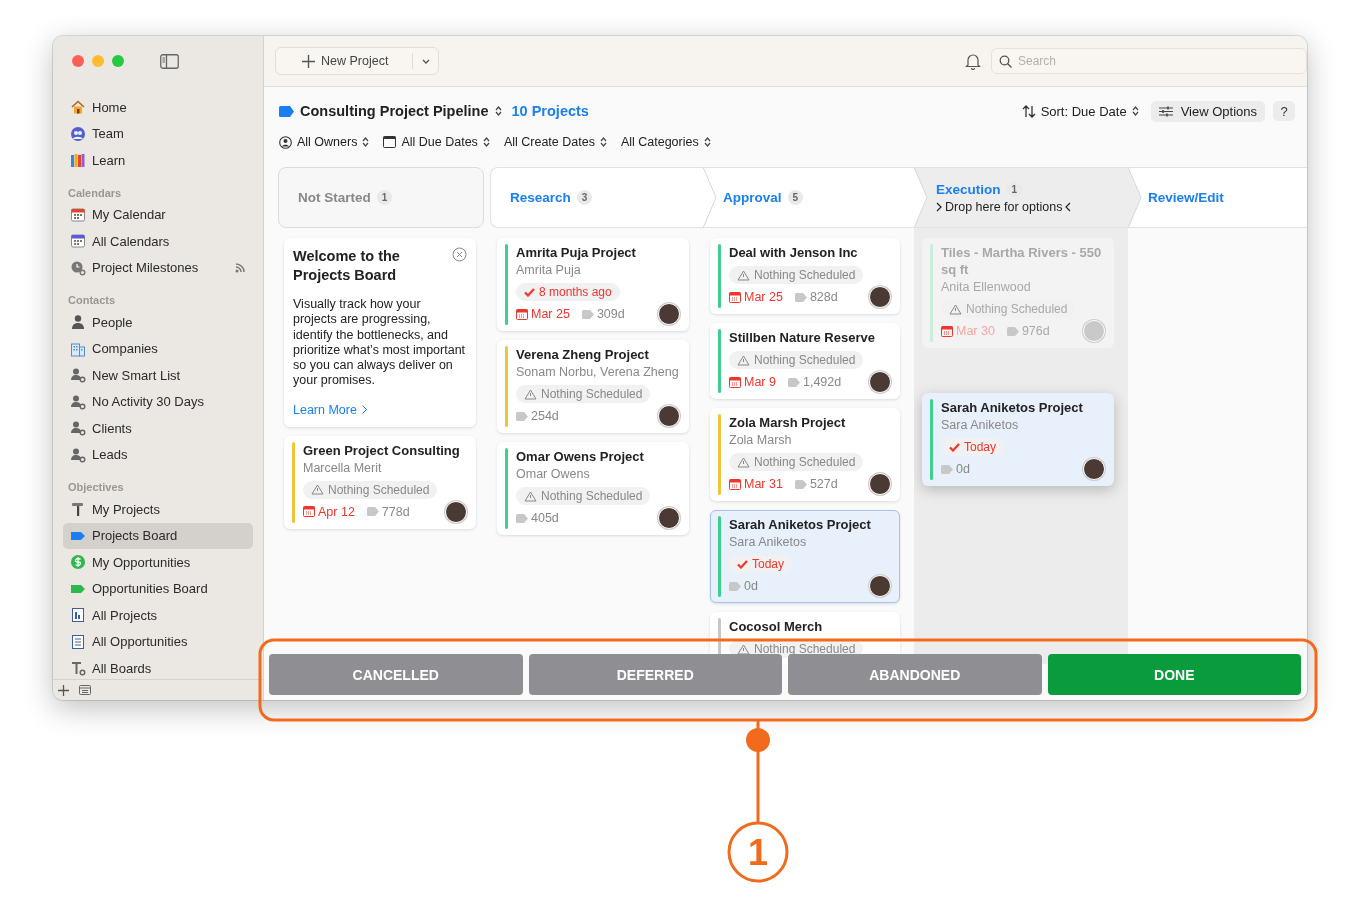 Image resolution: width=1360 pixels, height=914 pixels. Describe the element at coordinates (761, 564) in the screenshot. I see `status-chip: Today` at that location.